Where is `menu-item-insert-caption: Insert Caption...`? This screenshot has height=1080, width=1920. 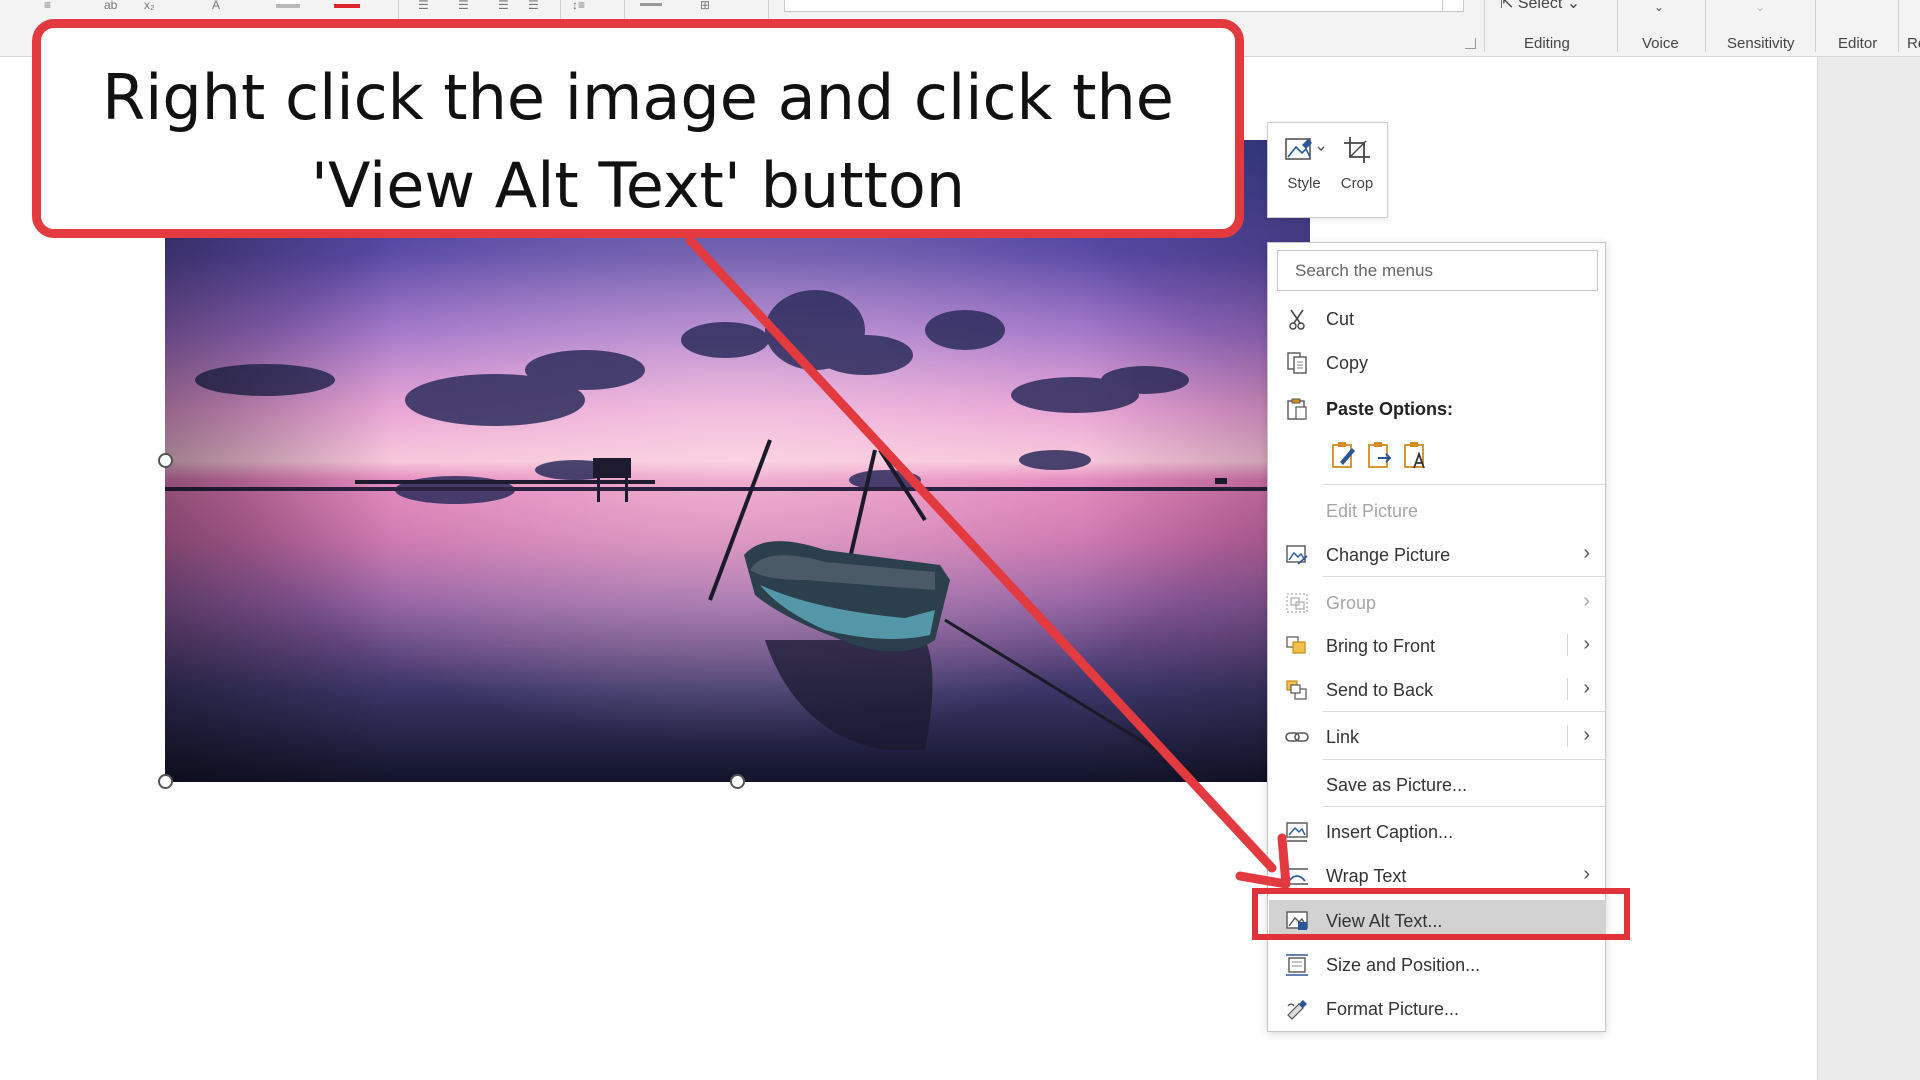 menu-item-insert-caption: Insert Caption... is located at coordinates (1437, 831).